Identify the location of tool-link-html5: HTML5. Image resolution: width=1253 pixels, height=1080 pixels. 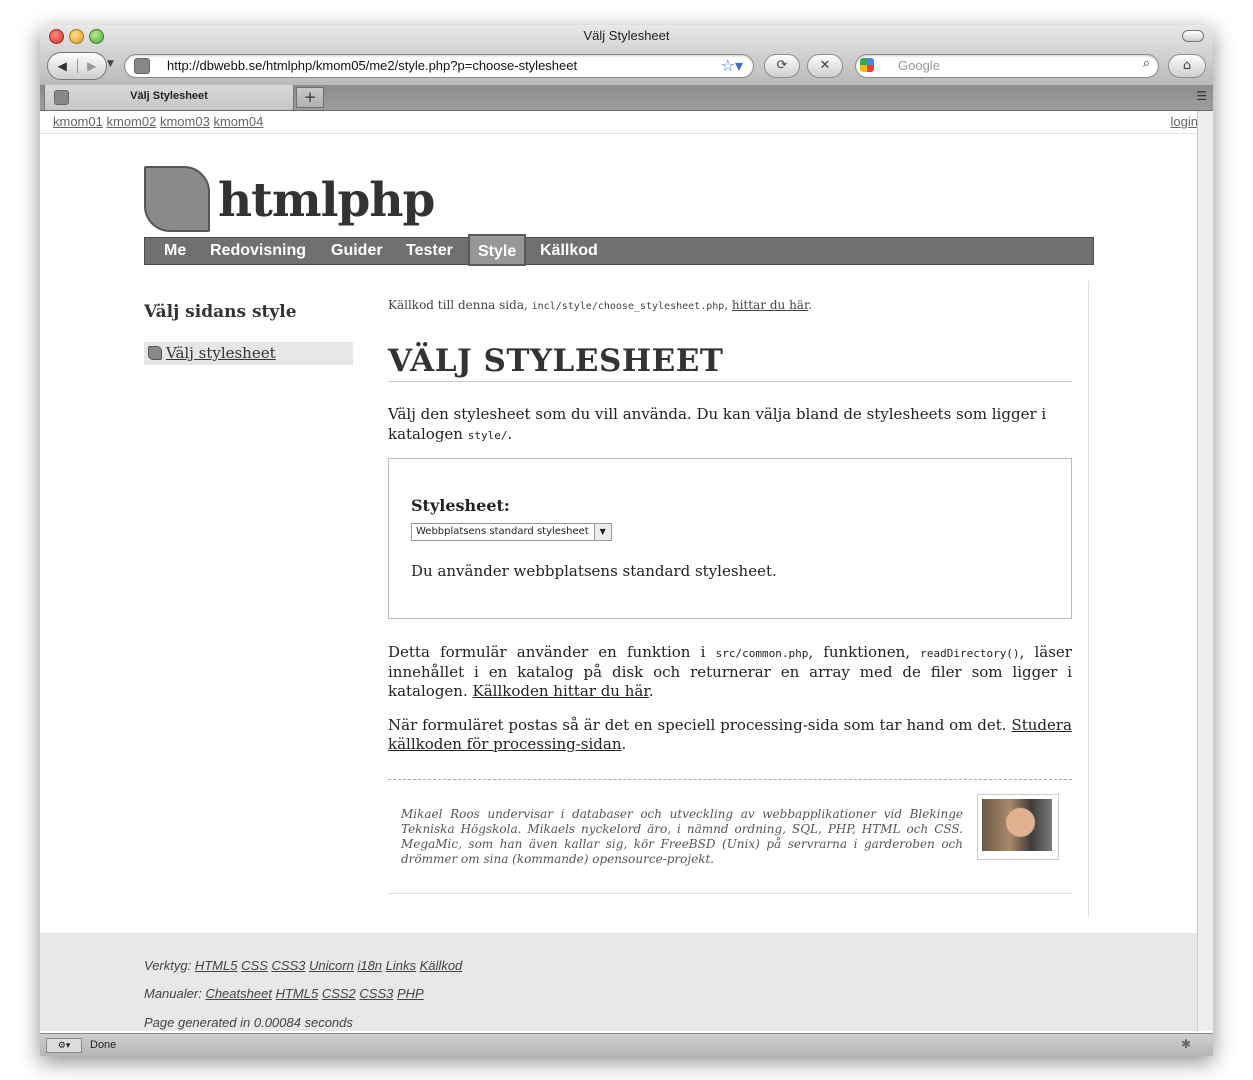
(216, 965).